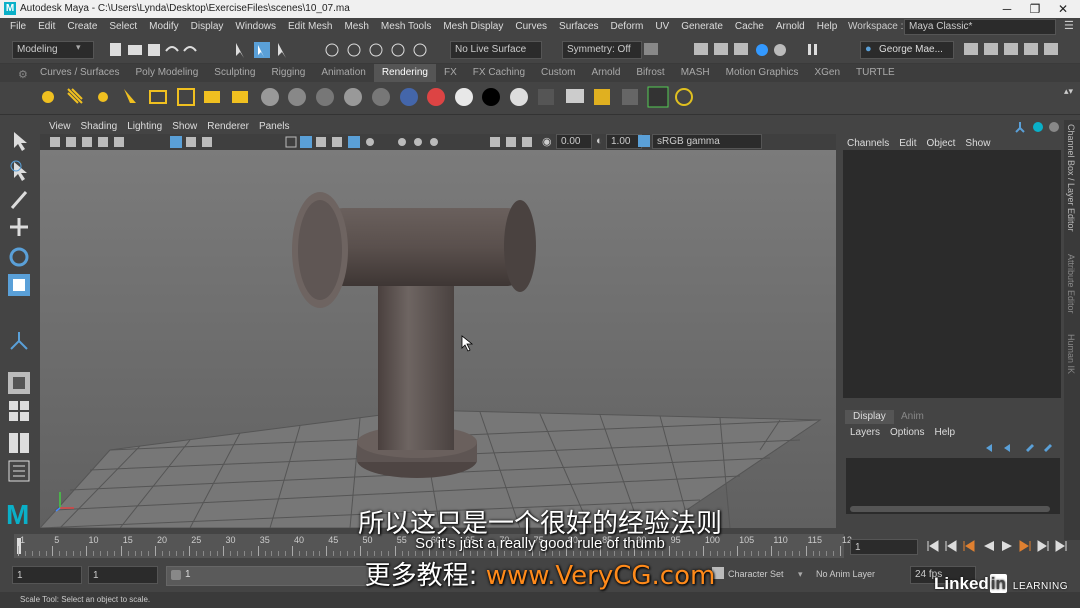 The height and width of the screenshot is (608, 1080). What do you see at coordinates (991, 49) in the screenshot?
I see `attribute-editor-toggle-icon` at bounding box center [991, 49].